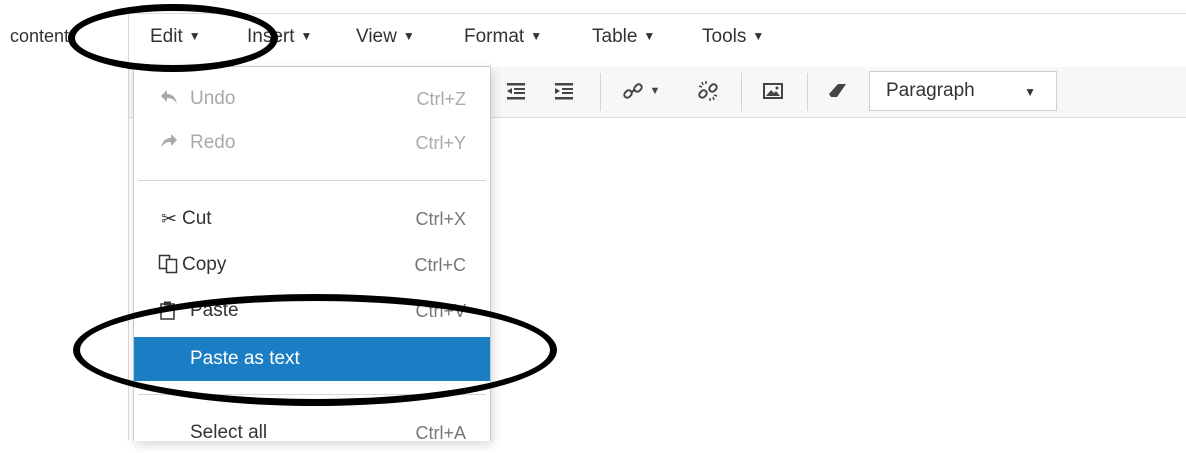 The height and width of the screenshot is (453, 1186). I want to click on menu-item-label: Select all, so click(229, 432).